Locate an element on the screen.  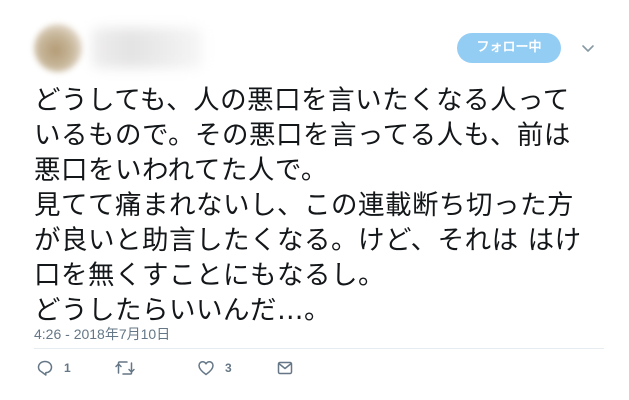
like-button: 3 is located at coordinates (214, 368).